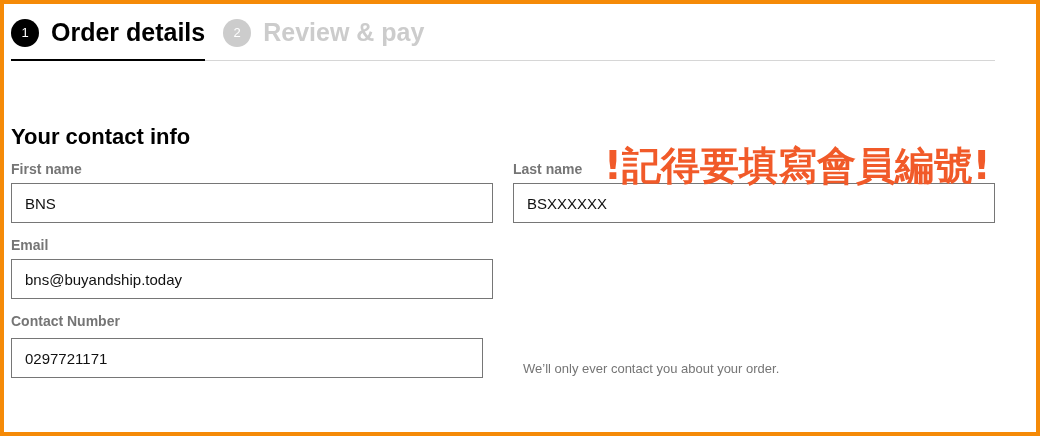  I want to click on field-label: Email, so click(30, 245).